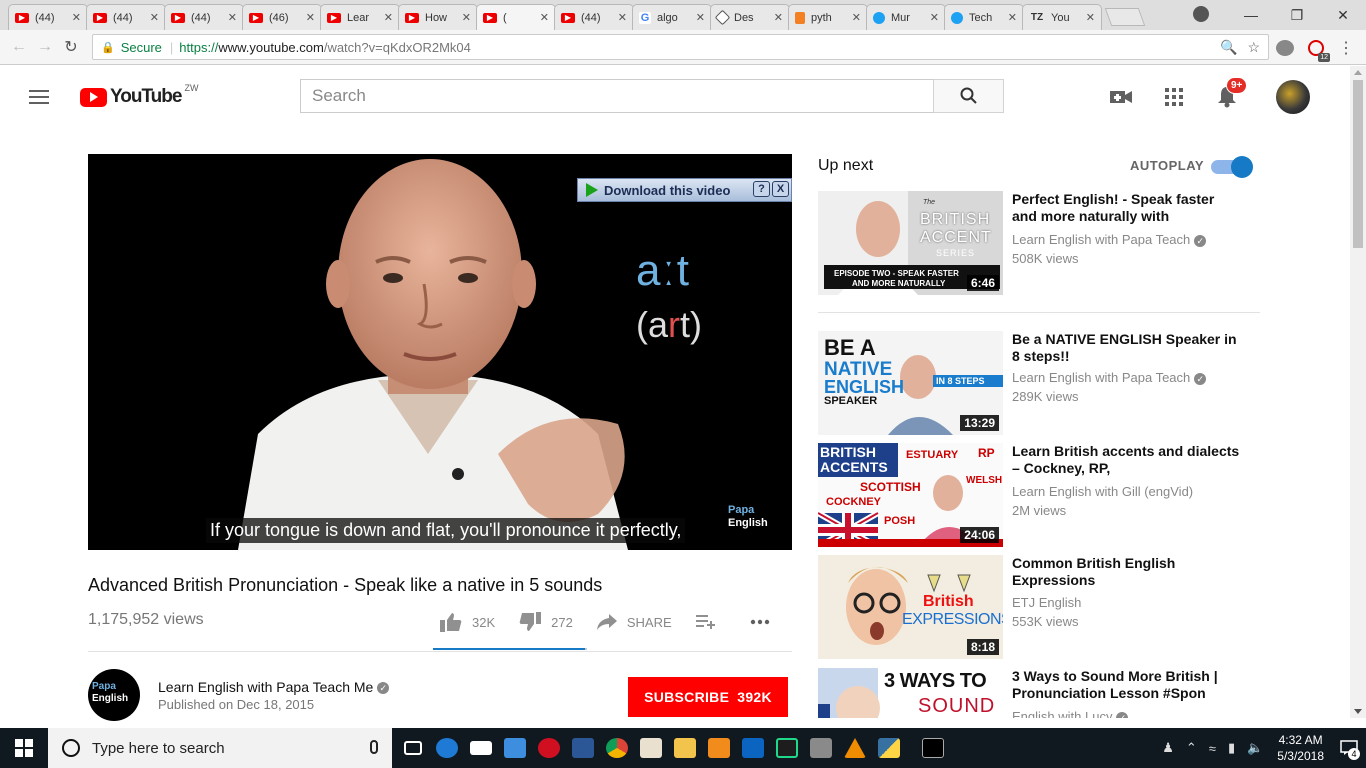 The width and height of the screenshot is (1366, 768). I want to click on notifications-bell-icon: 9+, so click(1231, 93).